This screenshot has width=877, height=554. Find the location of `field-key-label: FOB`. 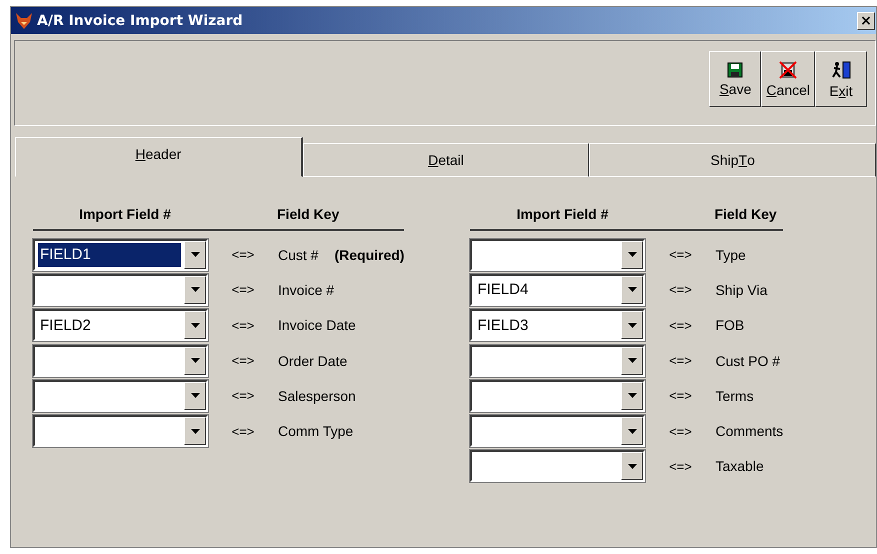

field-key-label: FOB is located at coordinates (729, 325).